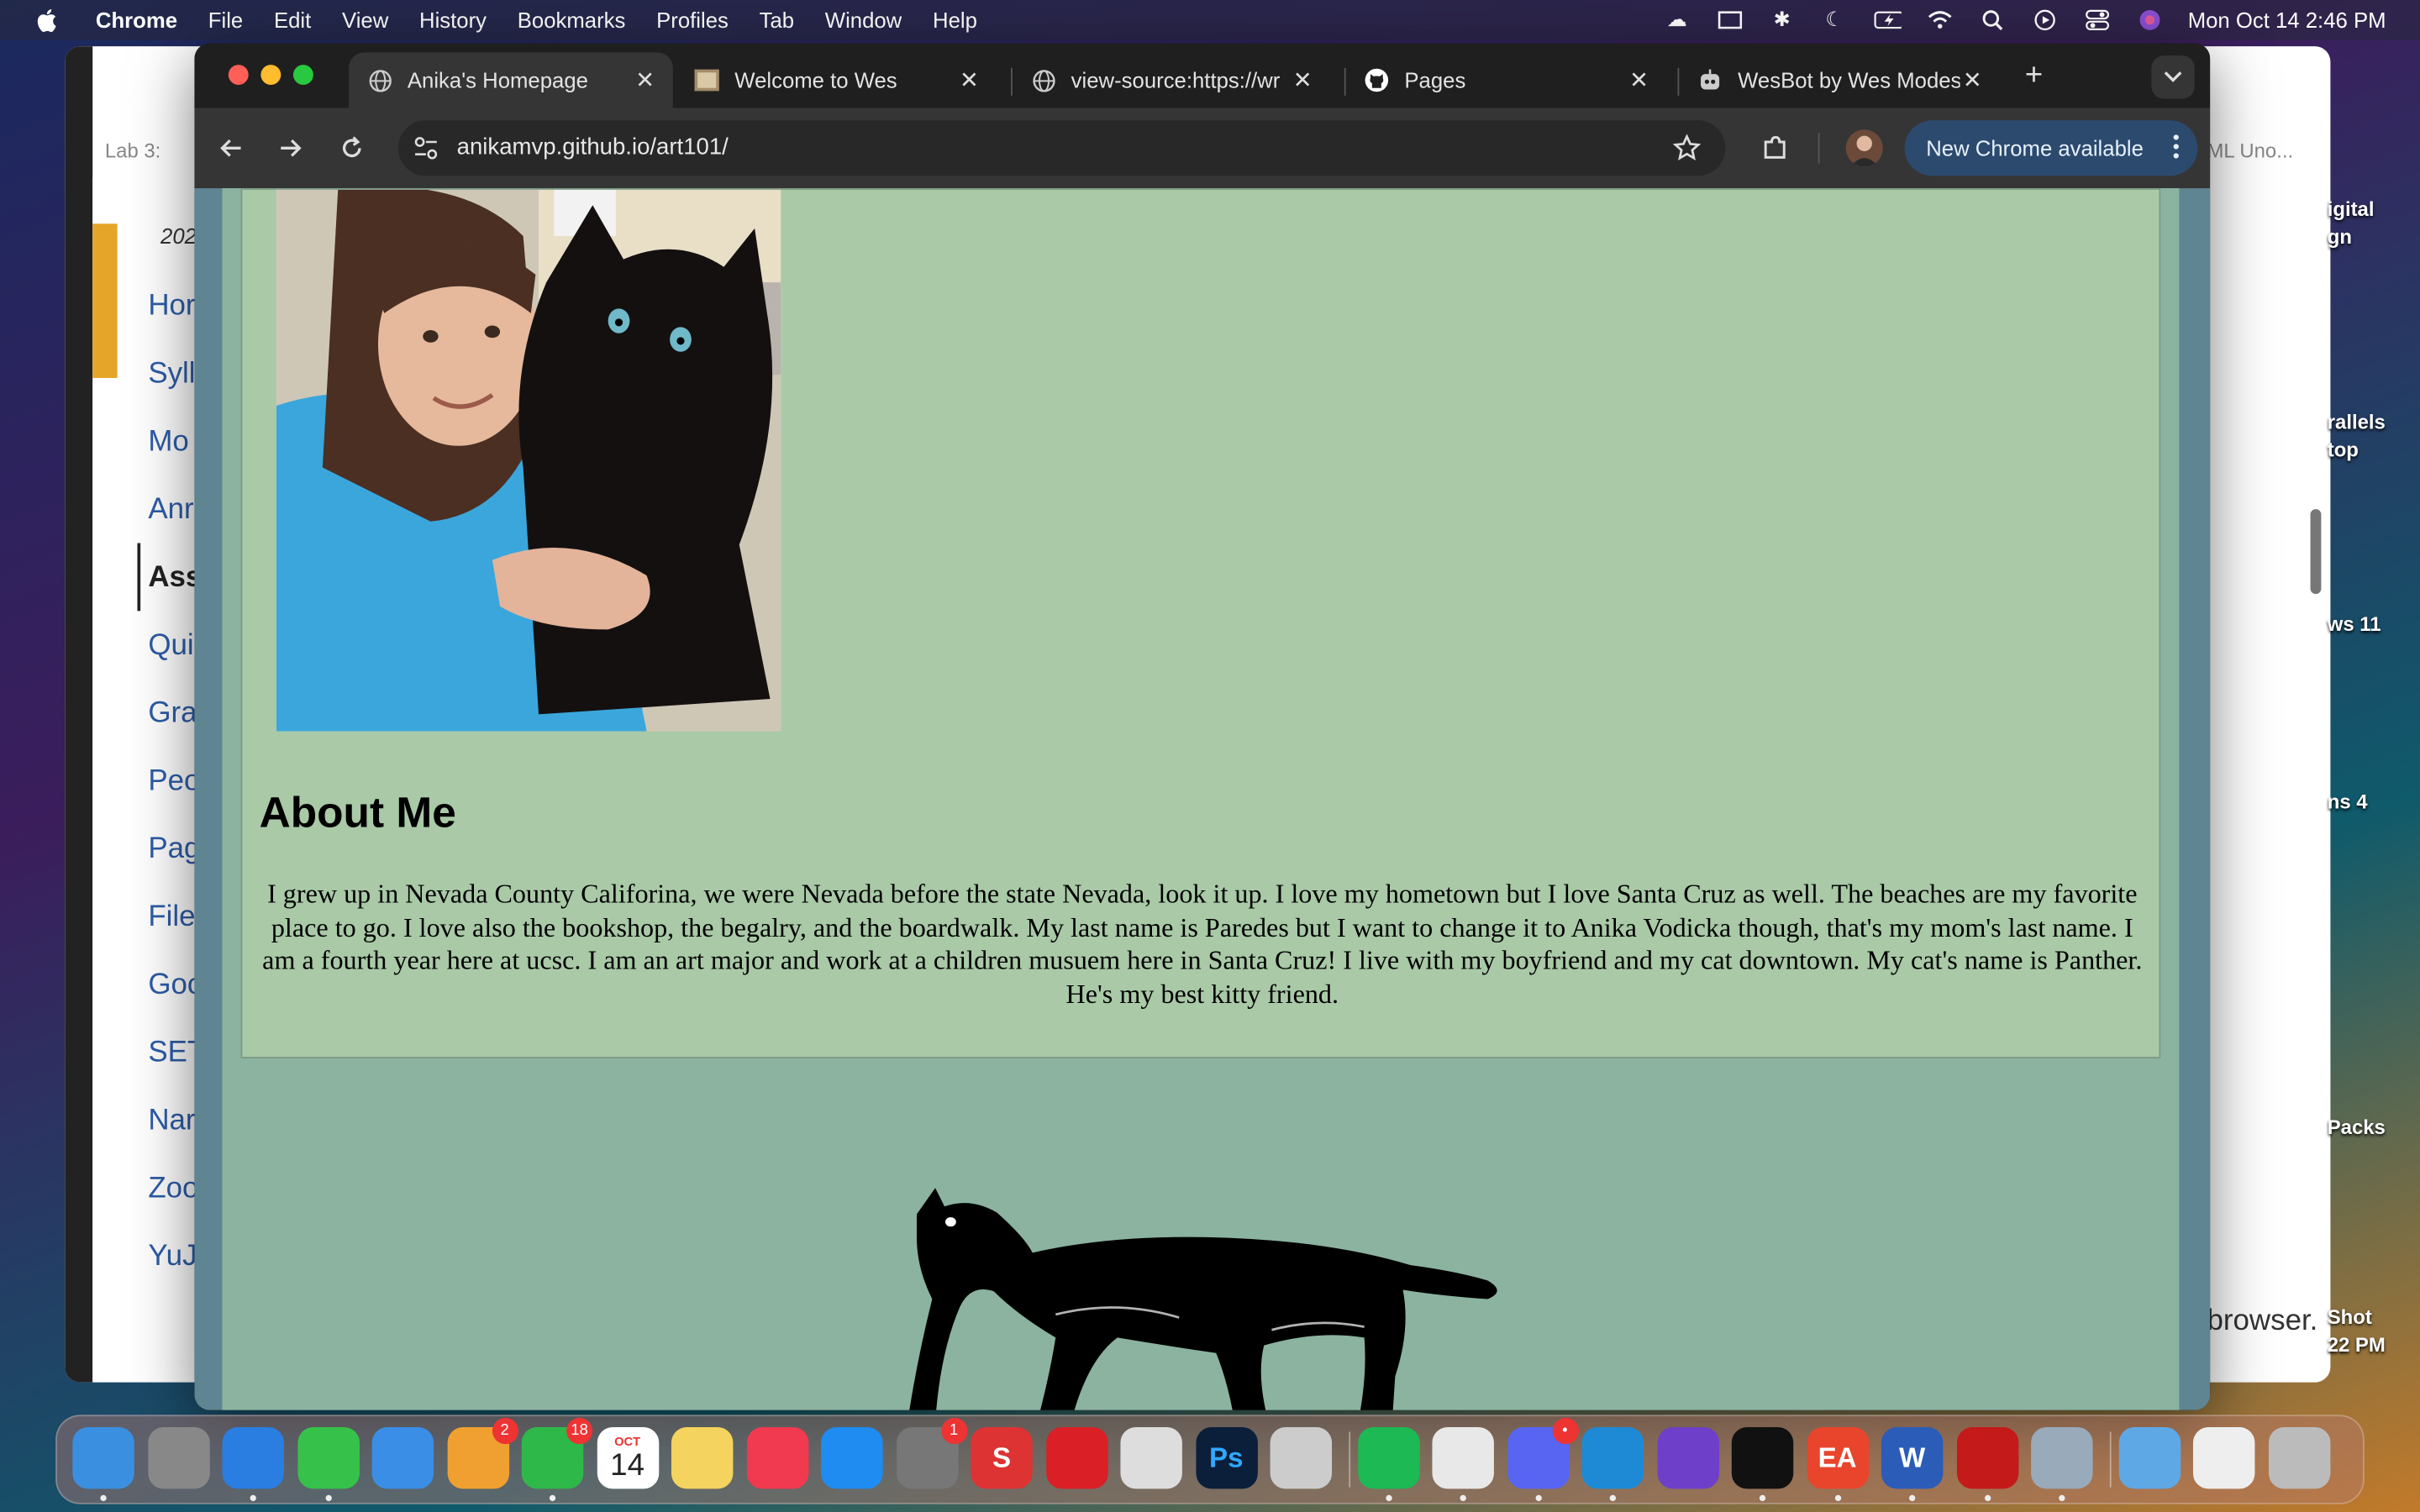  I want to click on capcut-icon, so click(1762, 1457).